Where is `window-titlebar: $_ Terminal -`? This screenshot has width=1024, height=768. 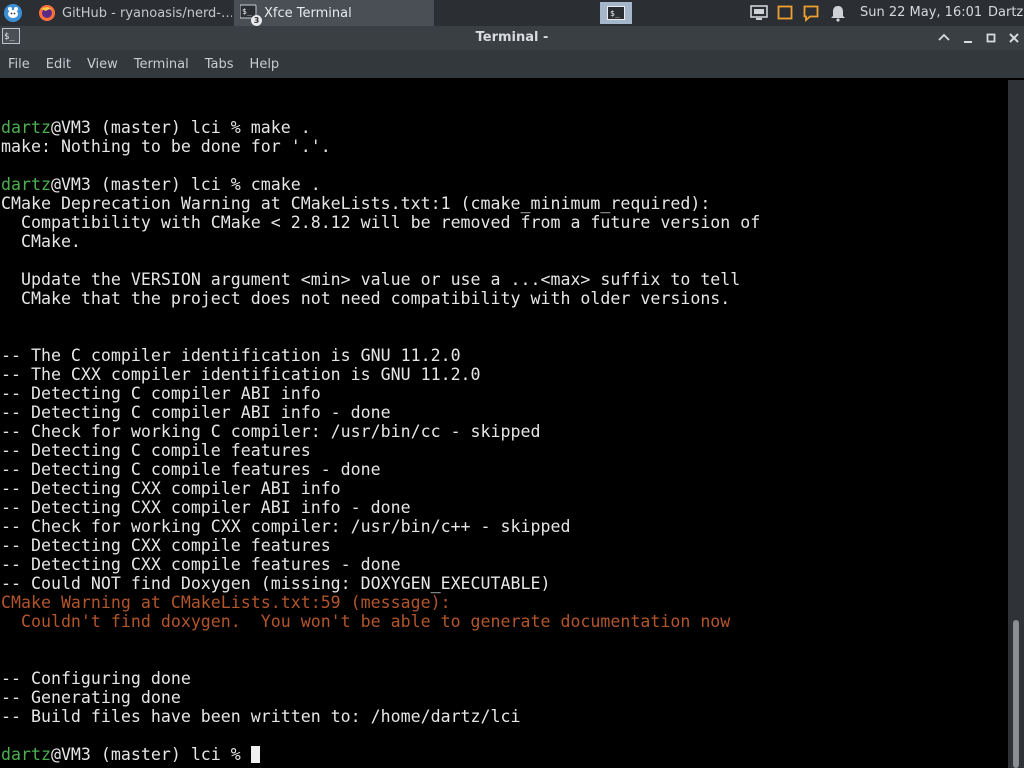 window-titlebar: $_ Terminal - is located at coordinates (512, 38).